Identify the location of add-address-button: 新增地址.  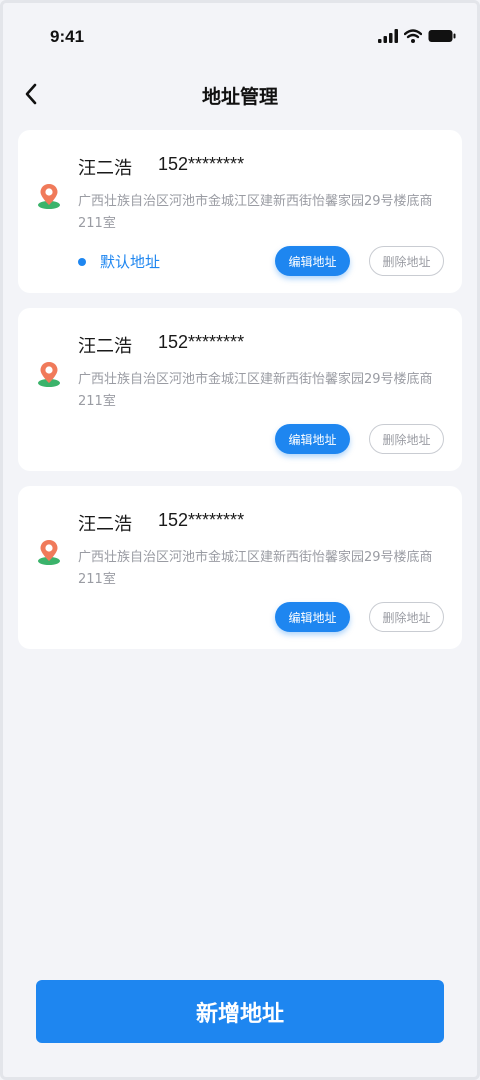
(240, 1011).